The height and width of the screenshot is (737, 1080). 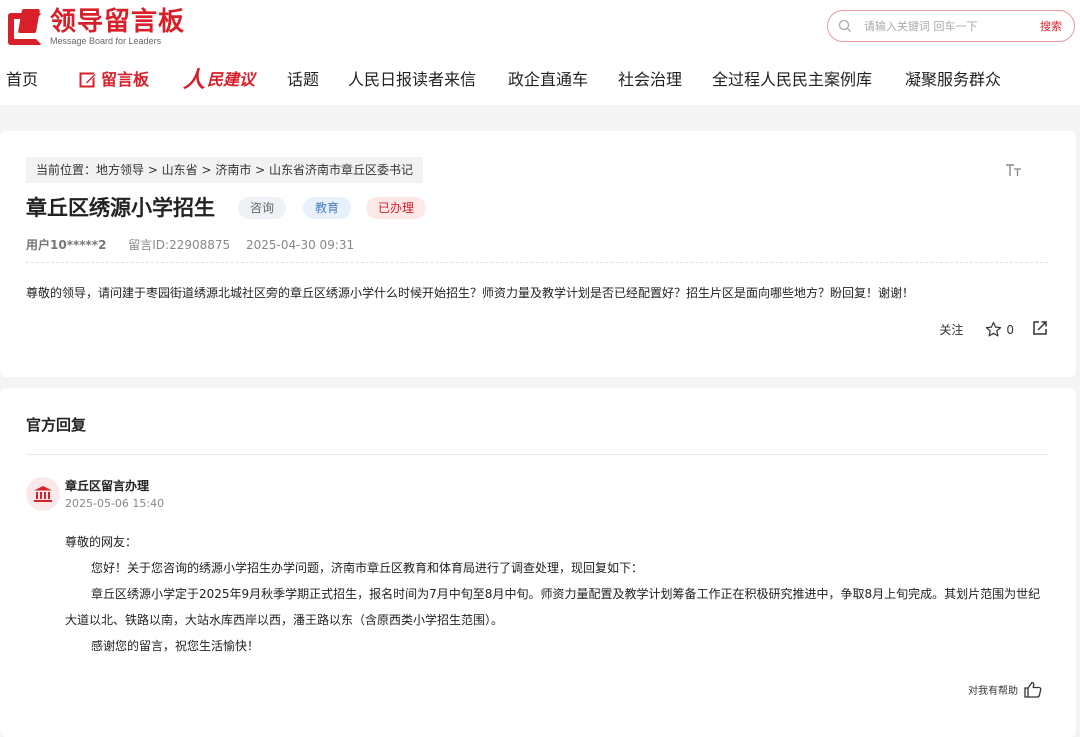 What do you see at coordinates (66, 245) in the screenshot?
I see `post-user: 用户10*****2` at bounding box center [66, 245].